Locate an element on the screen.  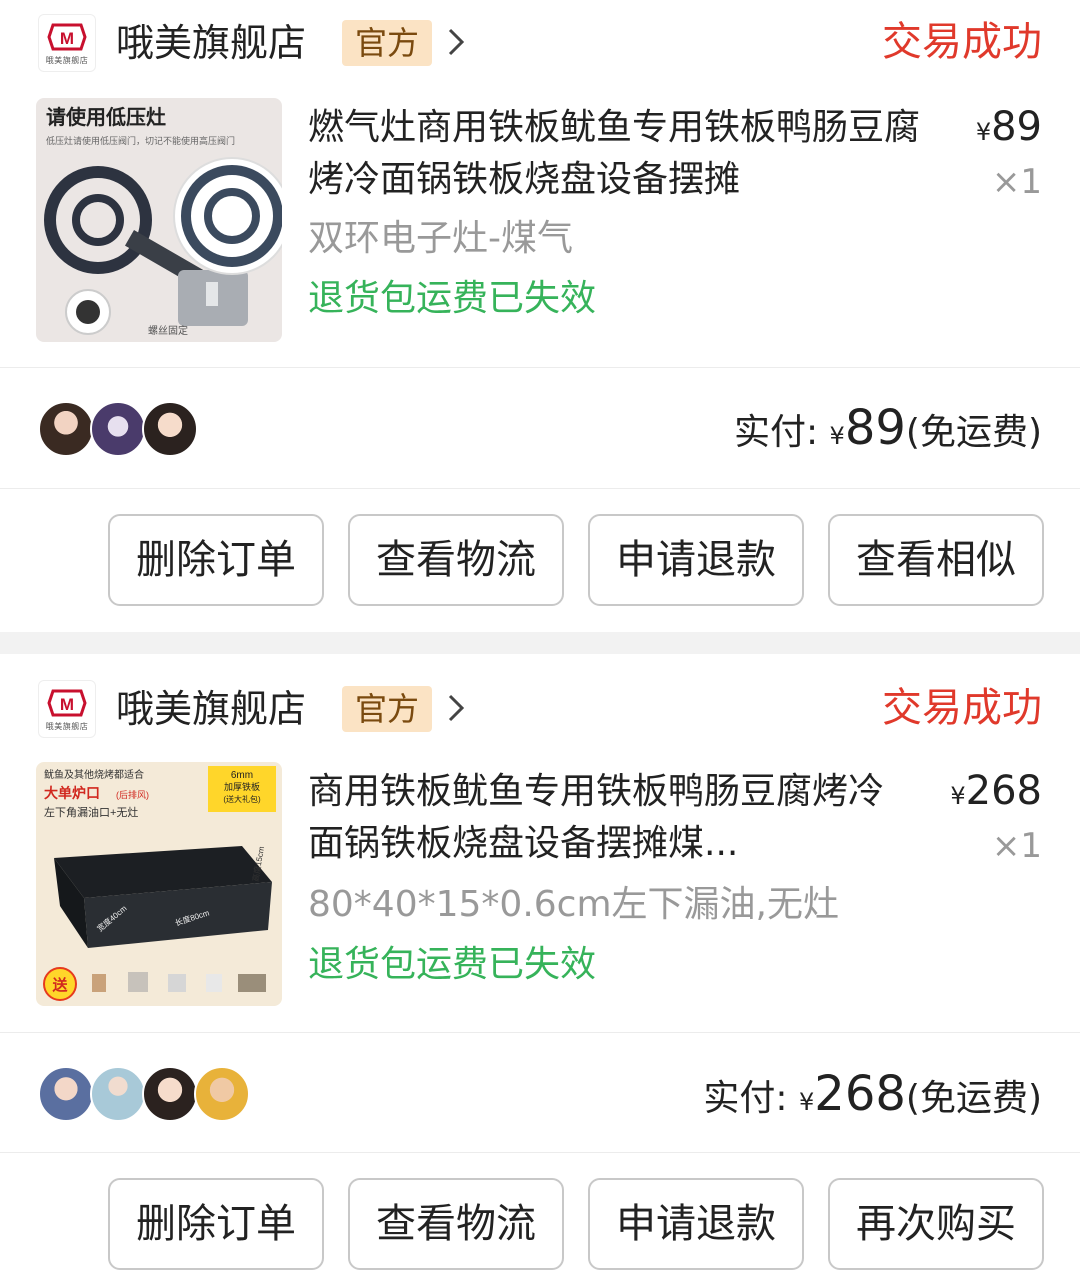
svg-text: 鱿鱼及其他烧烤都适合 is located at coordinates (94, 774).